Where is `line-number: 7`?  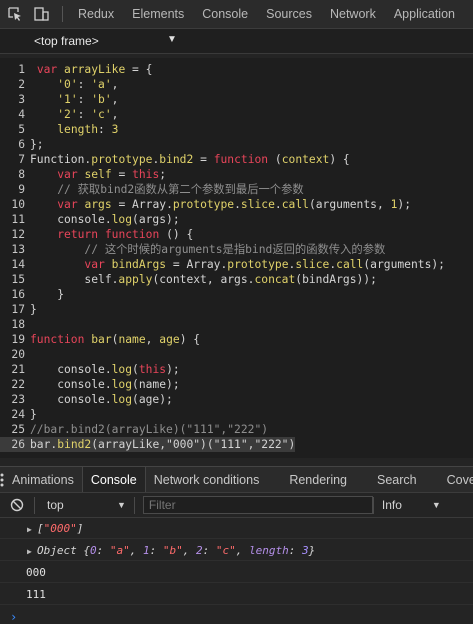 line-number: 7 is located at coordinates (21, 159).